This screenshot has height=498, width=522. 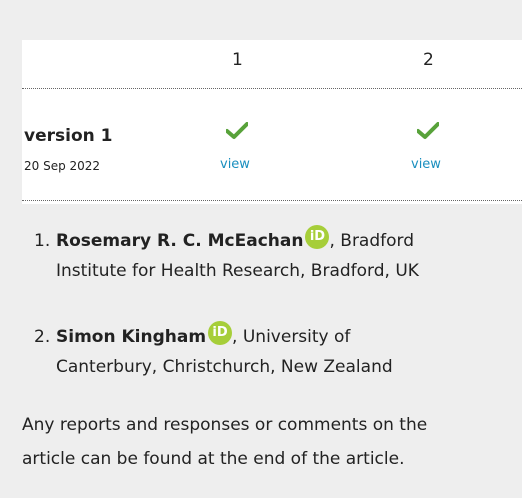 What do you see at coordinates (235, 164) in the screenshot?
I see `view-report-1-link: view` at bounding box center [235, 164].